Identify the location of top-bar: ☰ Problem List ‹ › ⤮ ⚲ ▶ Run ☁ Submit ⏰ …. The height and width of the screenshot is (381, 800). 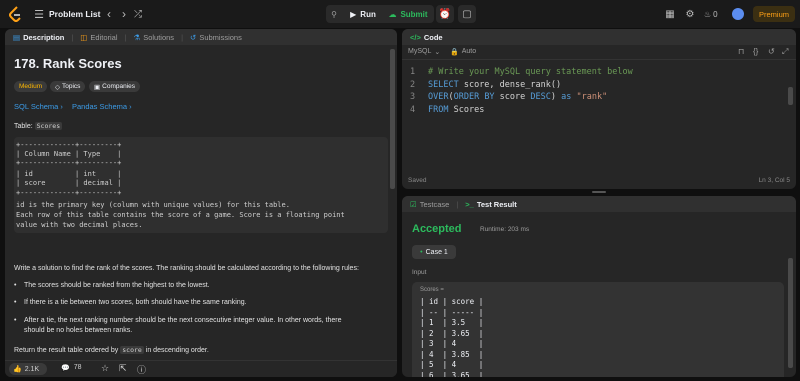
(400, 14).